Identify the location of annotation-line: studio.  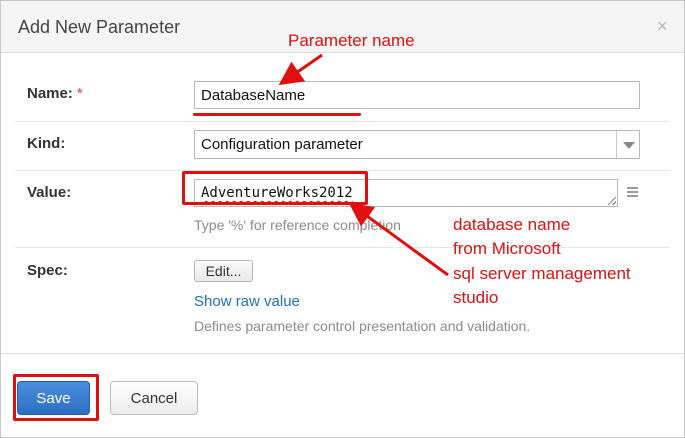
(476, 297).